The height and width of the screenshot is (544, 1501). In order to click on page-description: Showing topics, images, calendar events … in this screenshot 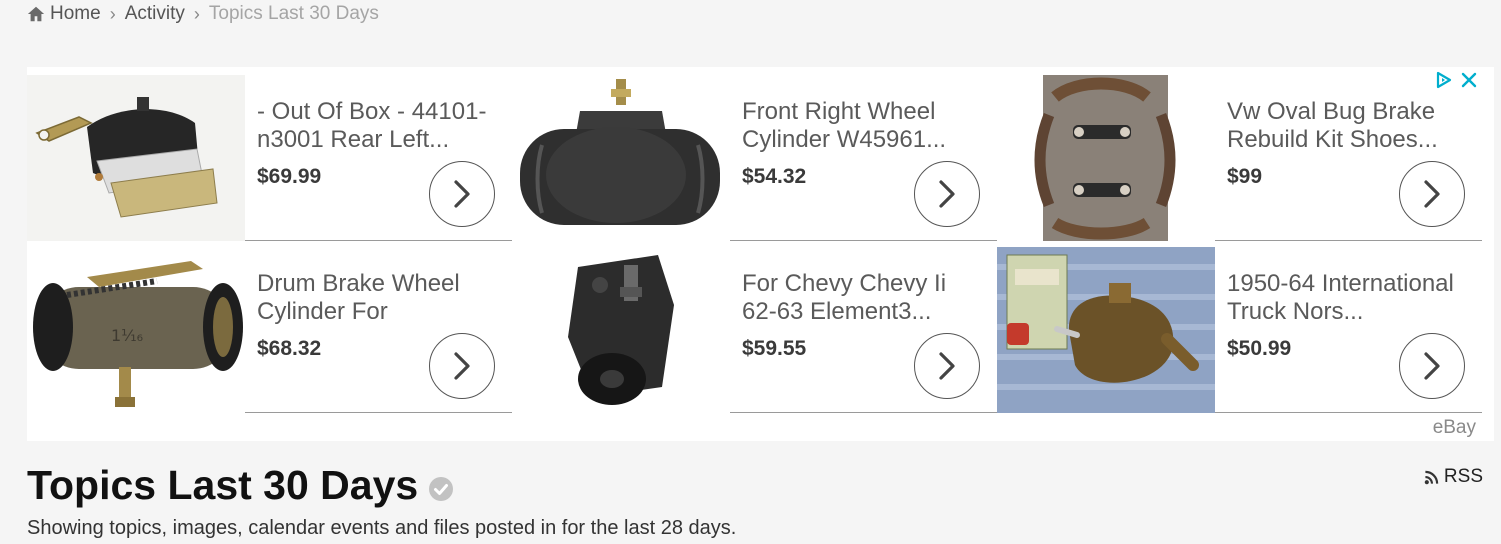, I will do `click(382, 528)`.